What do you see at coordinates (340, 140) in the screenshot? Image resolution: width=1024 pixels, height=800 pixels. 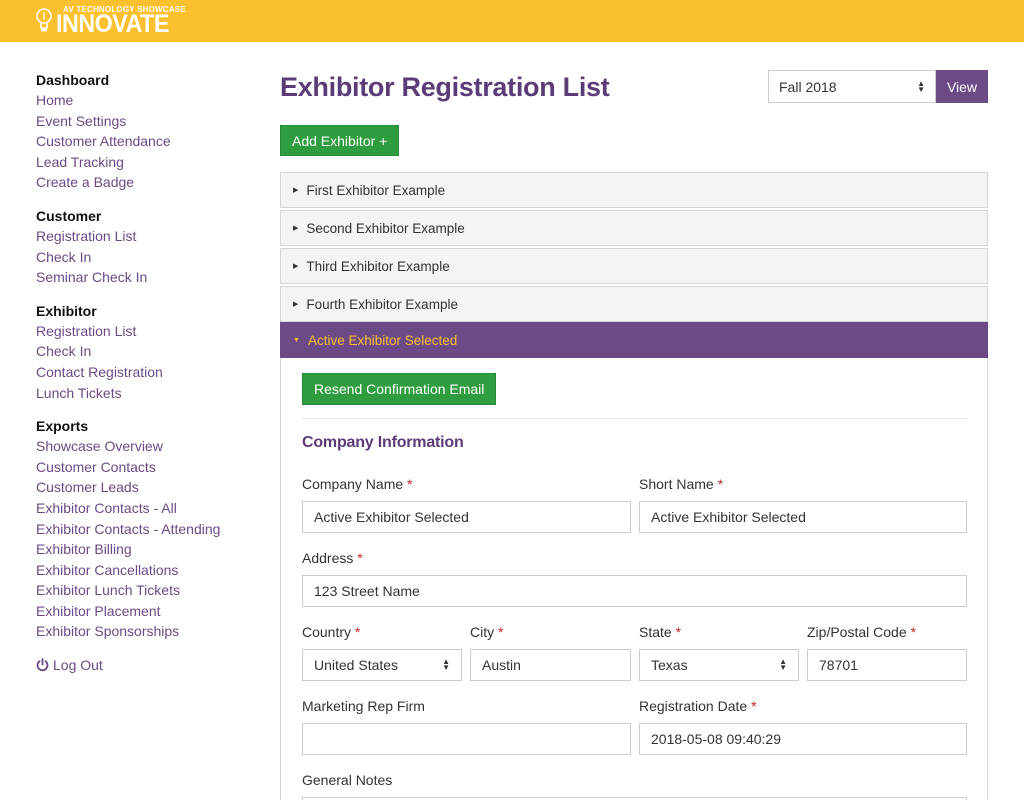 I see `add-exhibitor-button: Add Exhibitor +` at bounding box center [340, 140].